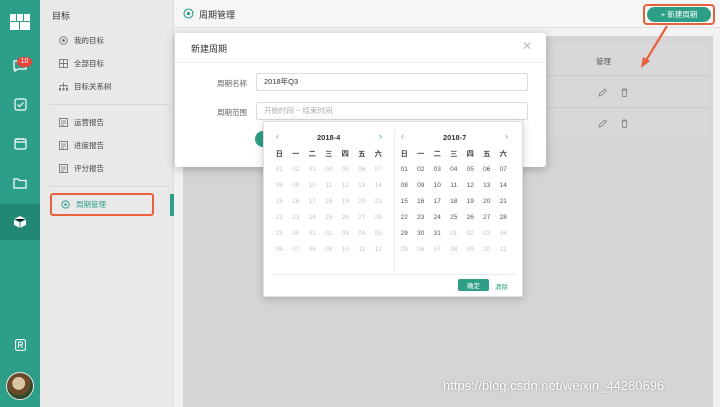 The width and height of the screenshot is (720, 407). What do you see at coordinates (527, 46) in the screenshot?
I see `close-icon: ✕` at bounding box center [527, 46].